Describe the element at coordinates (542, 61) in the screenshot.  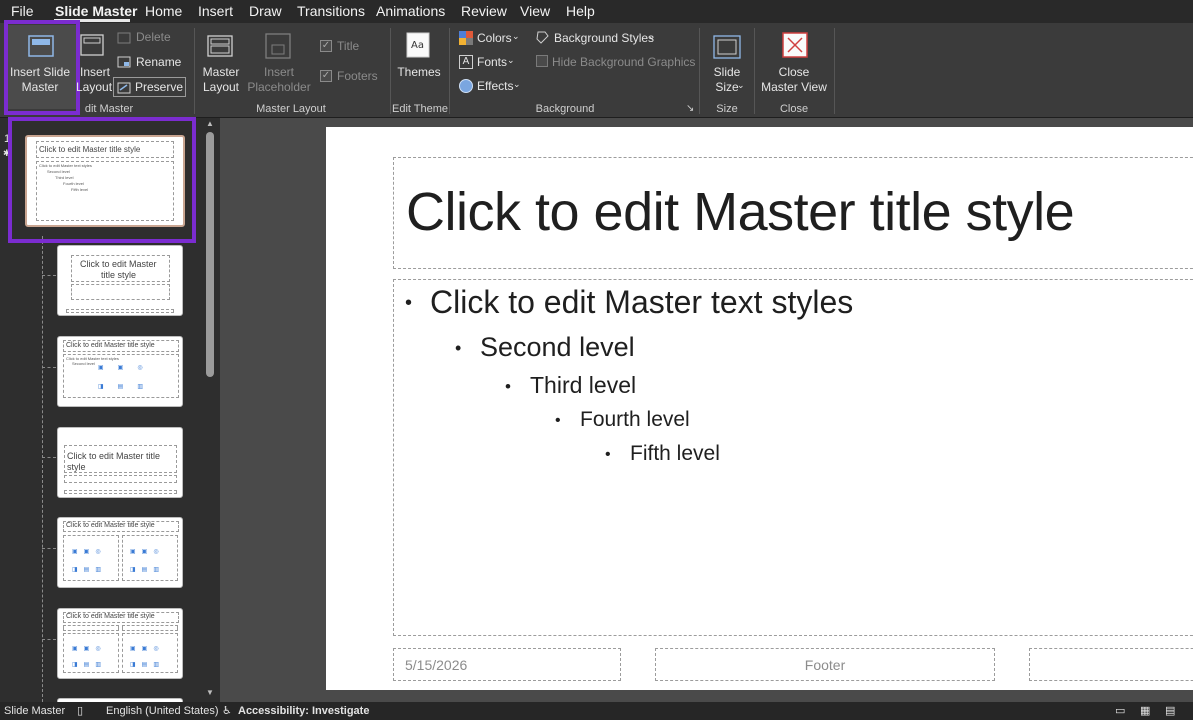
I see `hide-background-graphics-box` at that location.